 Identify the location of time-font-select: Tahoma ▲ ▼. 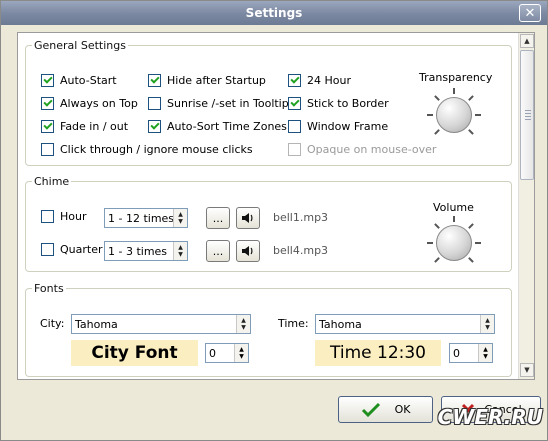
(405, 324).